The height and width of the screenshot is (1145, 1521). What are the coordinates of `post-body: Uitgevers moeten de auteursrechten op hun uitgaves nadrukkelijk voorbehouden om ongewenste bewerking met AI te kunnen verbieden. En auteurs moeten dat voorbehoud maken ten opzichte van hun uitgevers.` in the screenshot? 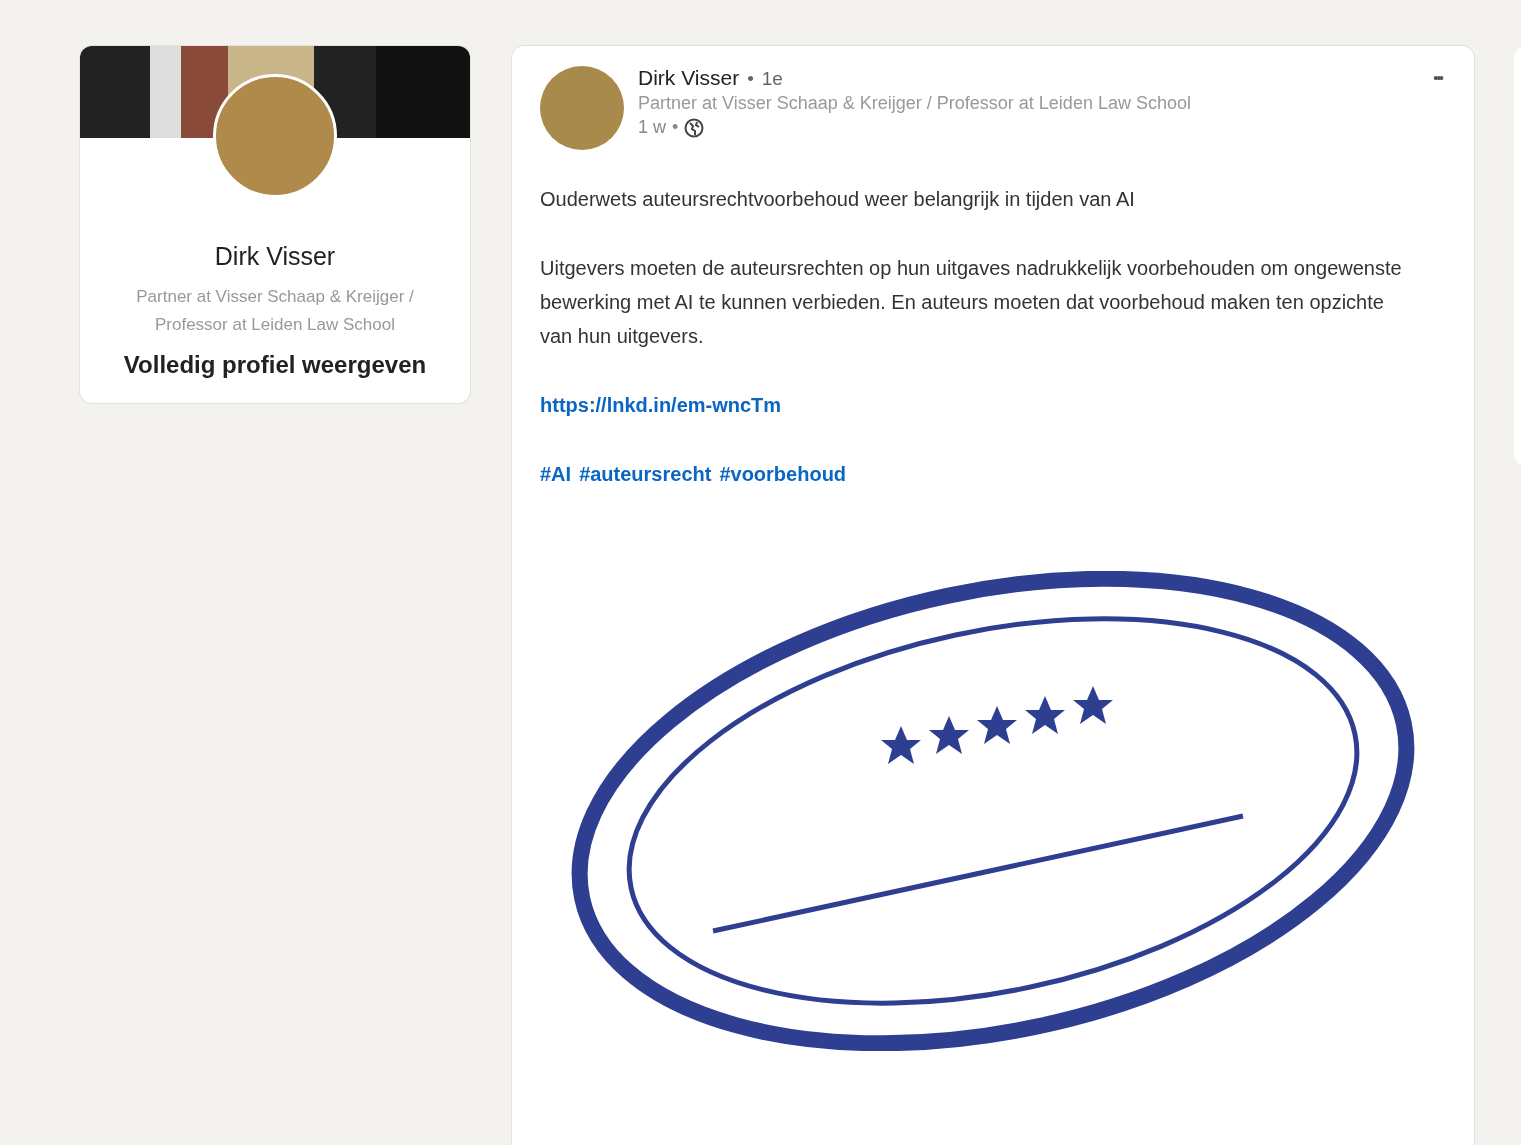 It's located at (971, 302).